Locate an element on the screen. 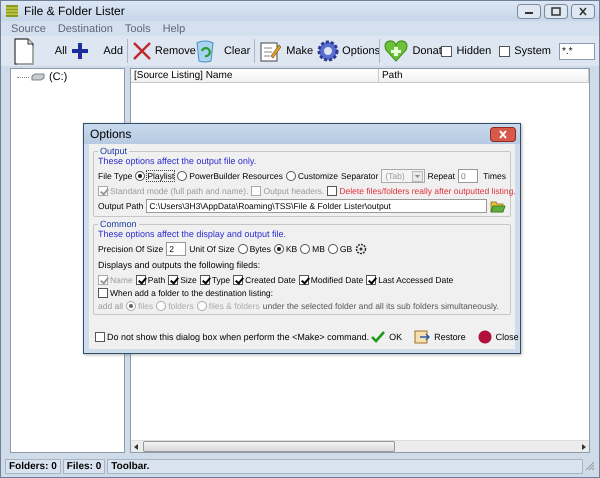 This screenshot has width=600, height=478. output-path-field: C:\Users\3H3\AppData\Roaming\TSS\File & Folder Lister\output is located at coordinates (316, 206).